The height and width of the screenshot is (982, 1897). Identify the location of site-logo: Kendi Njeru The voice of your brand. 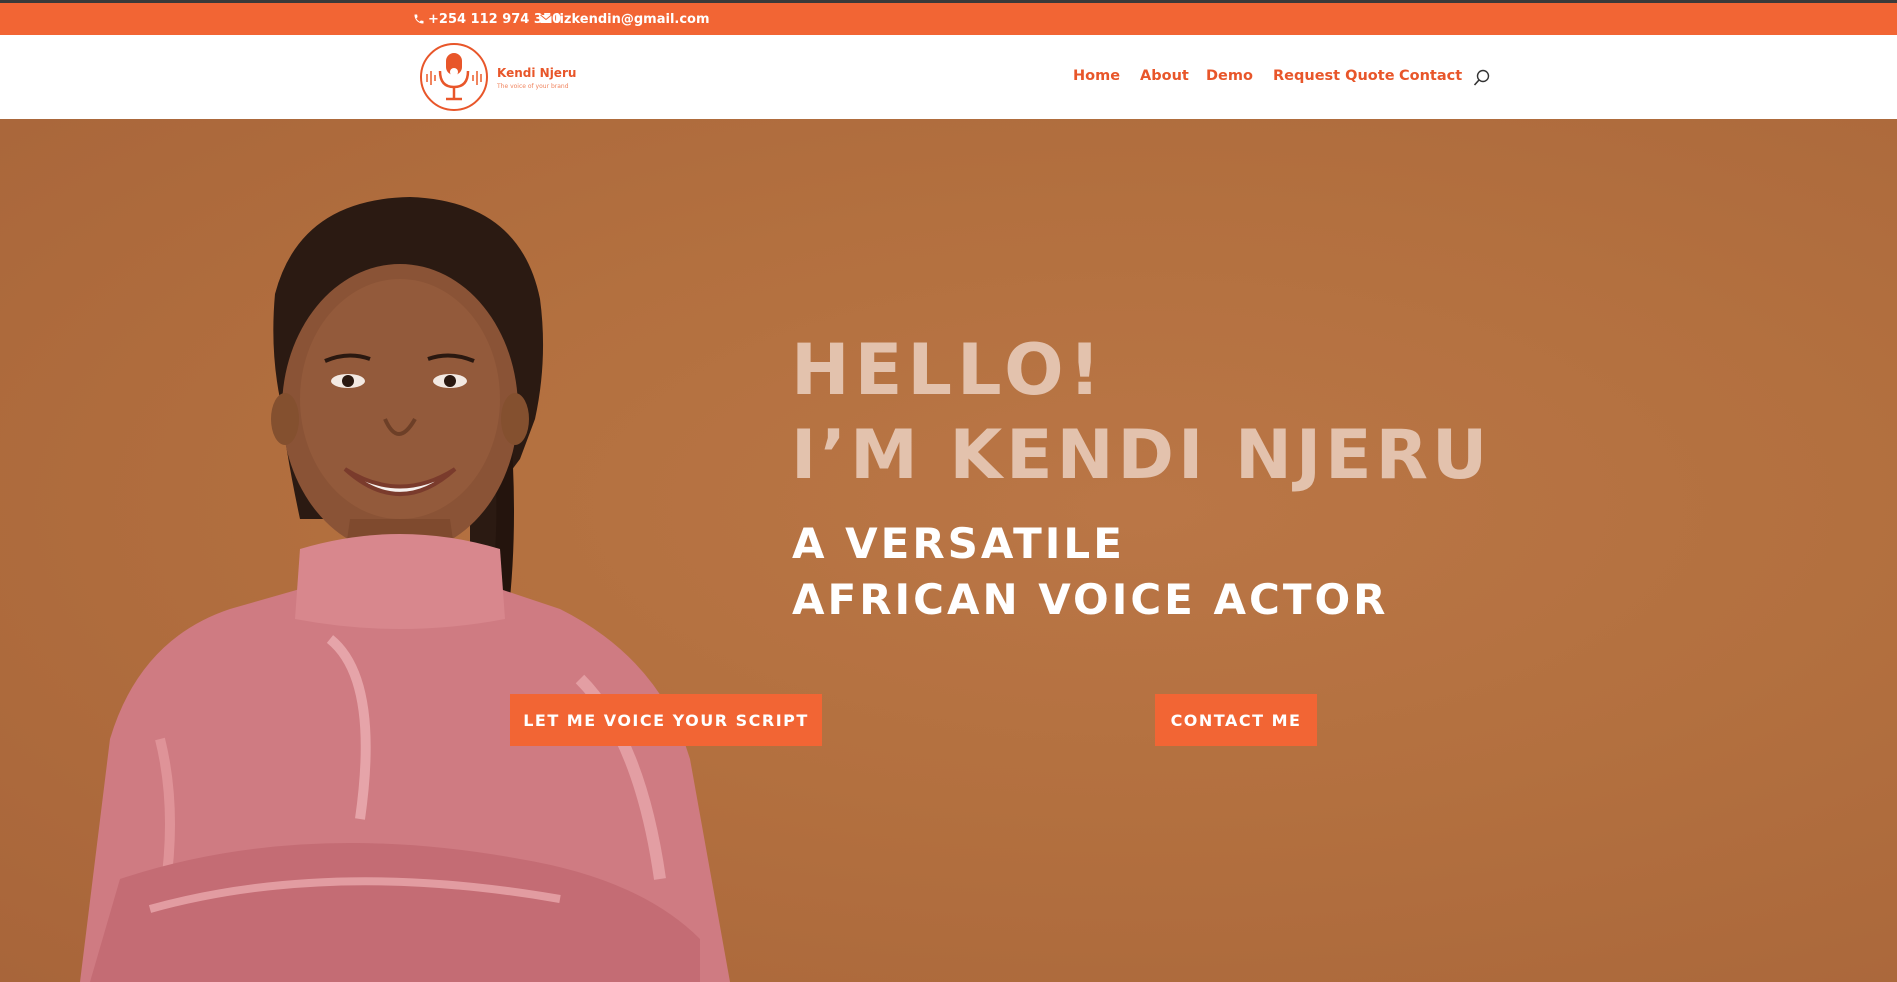
(498, 77).